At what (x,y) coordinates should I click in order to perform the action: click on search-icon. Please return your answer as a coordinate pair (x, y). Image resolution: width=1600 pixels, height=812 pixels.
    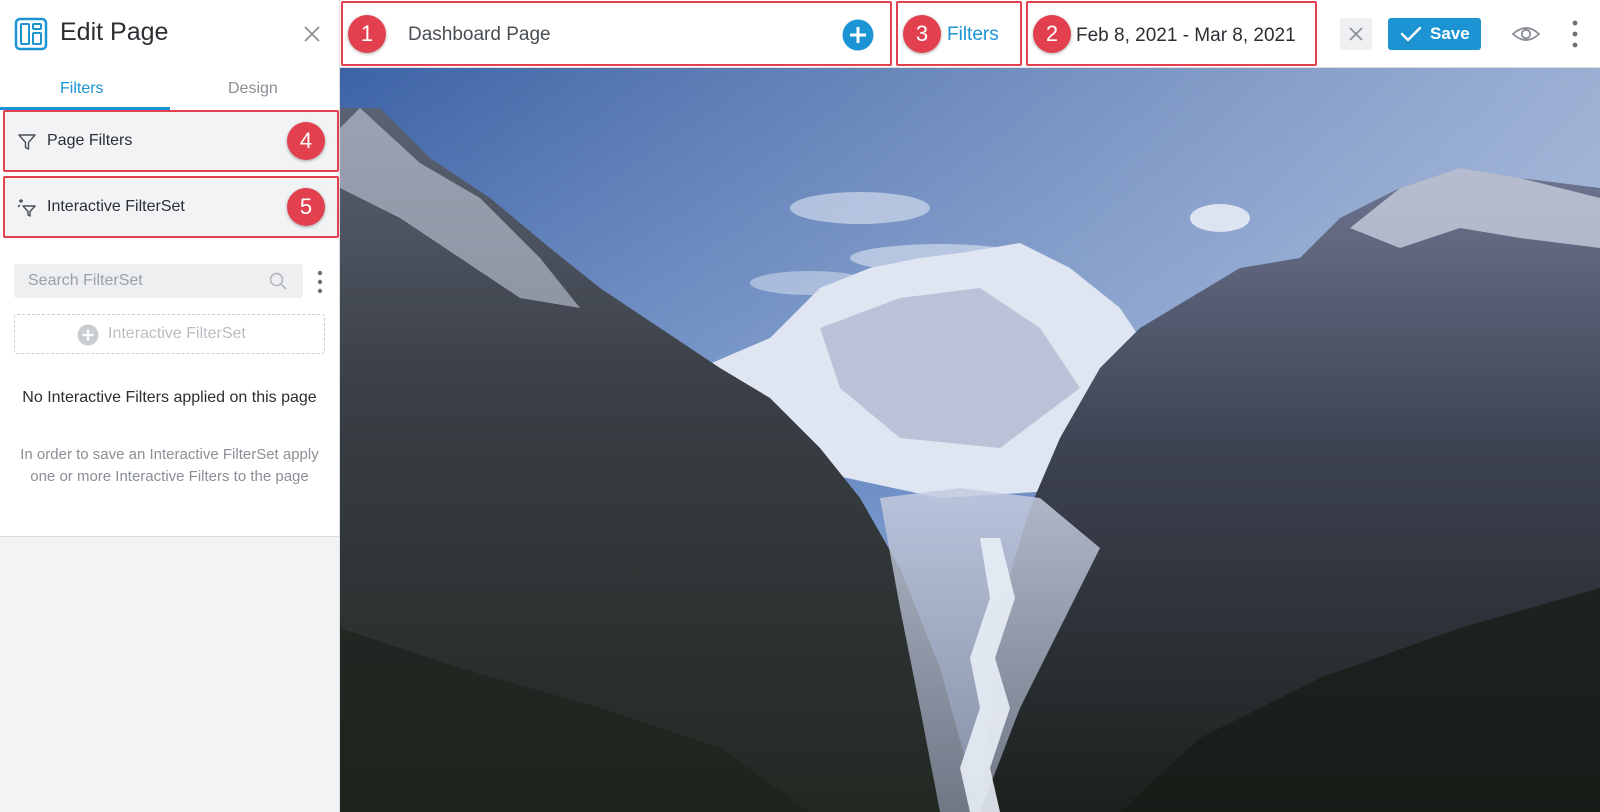
    Looking at the image, I should click on (278, 281).